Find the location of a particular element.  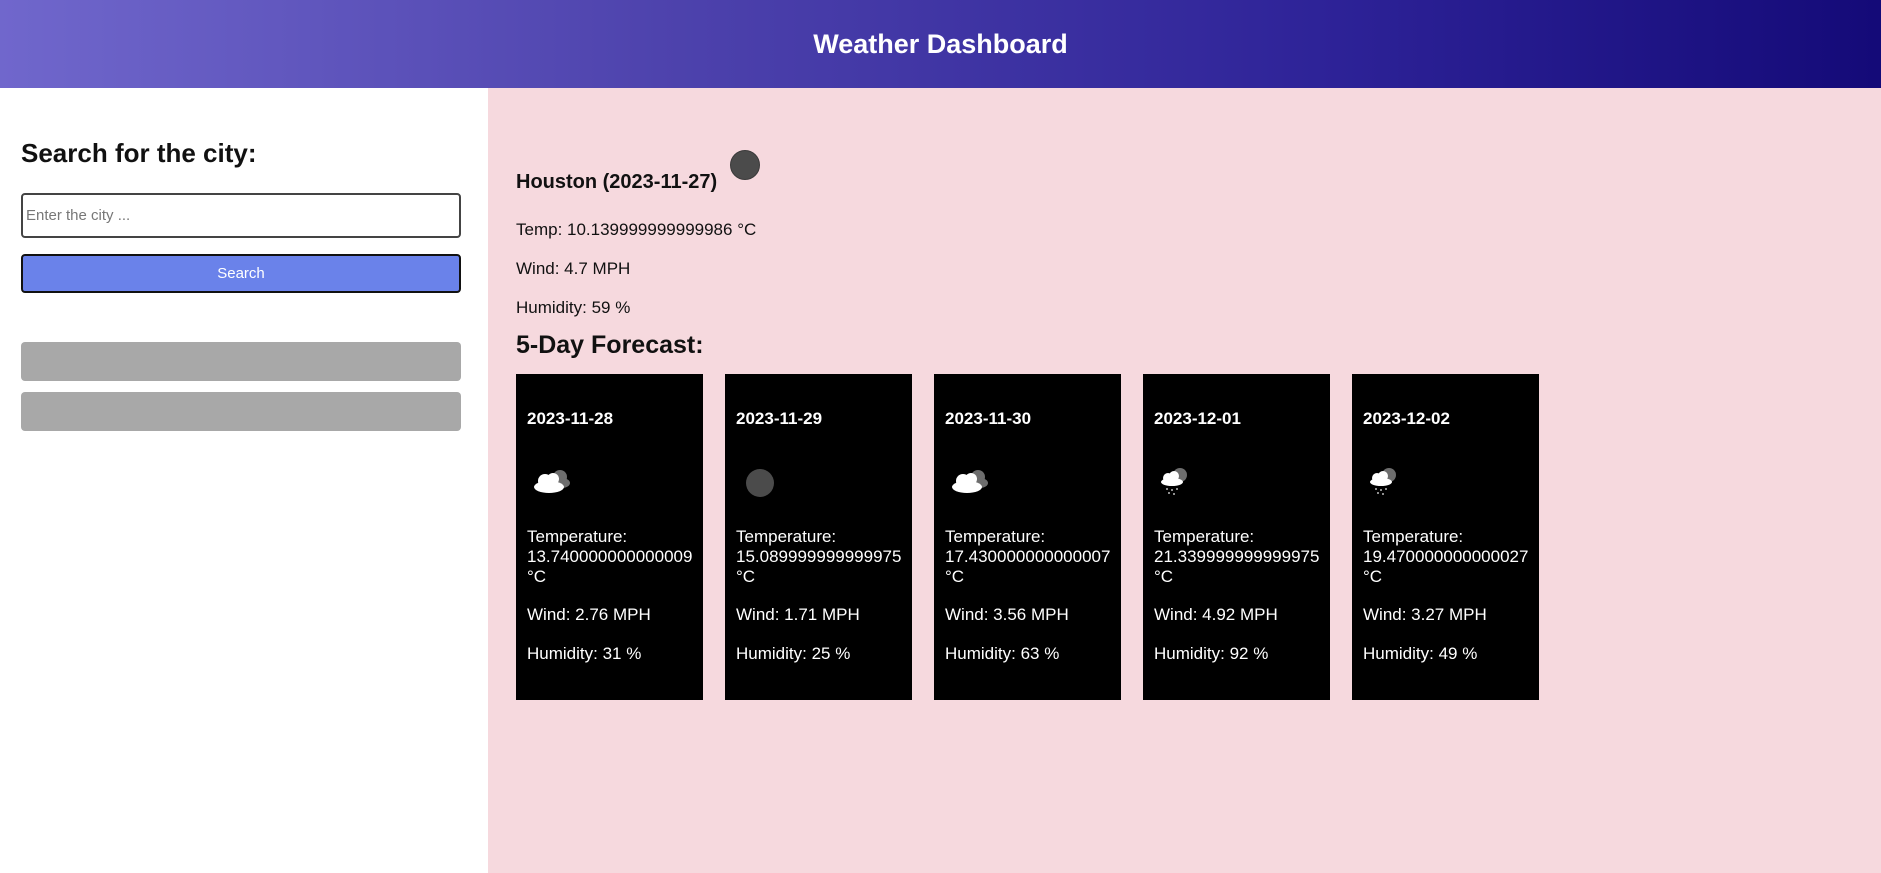

search-history-list is located at coordinates (244, 386).